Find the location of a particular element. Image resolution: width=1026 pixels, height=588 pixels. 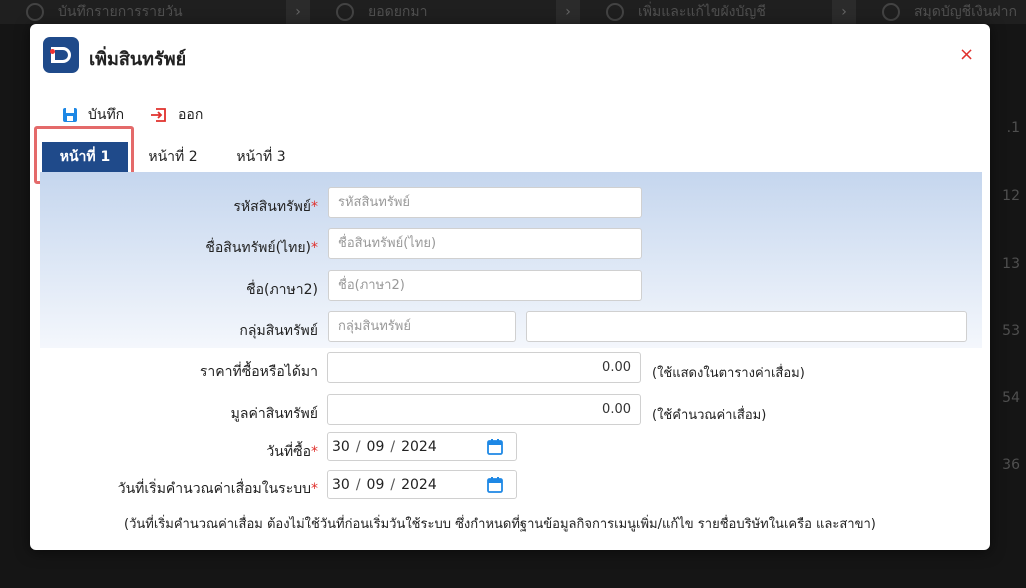

bg-number: 36 is located at coordinates (1011, 465).